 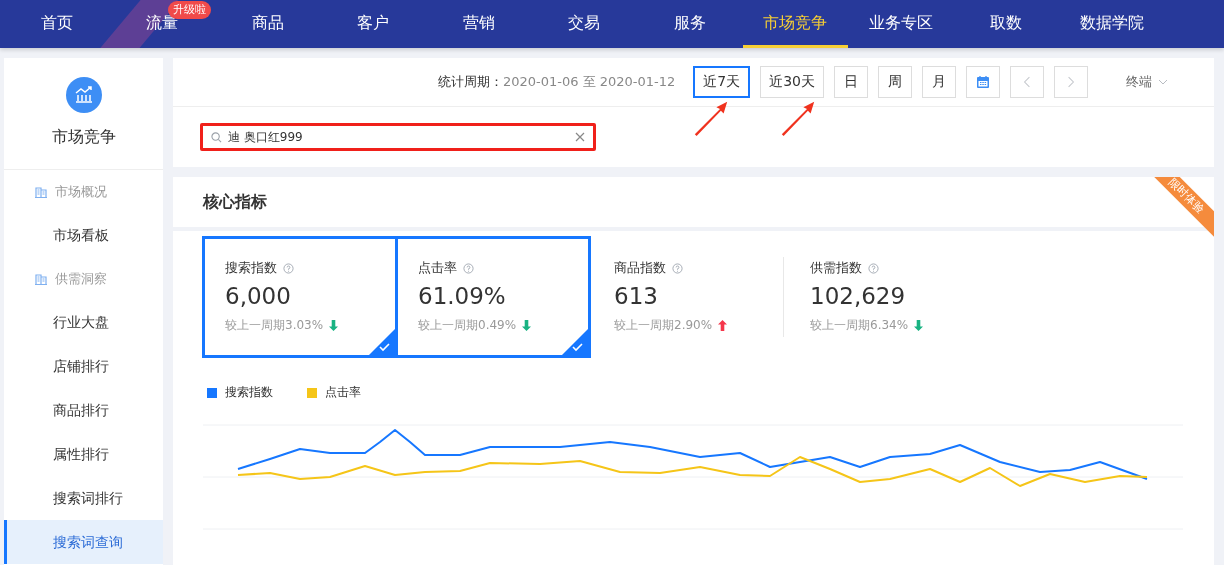 What do you see at coordinates (1112, 24) in the screenshot?
I see `nav-tab: 数据学院` at bounding box center [1112, 24].